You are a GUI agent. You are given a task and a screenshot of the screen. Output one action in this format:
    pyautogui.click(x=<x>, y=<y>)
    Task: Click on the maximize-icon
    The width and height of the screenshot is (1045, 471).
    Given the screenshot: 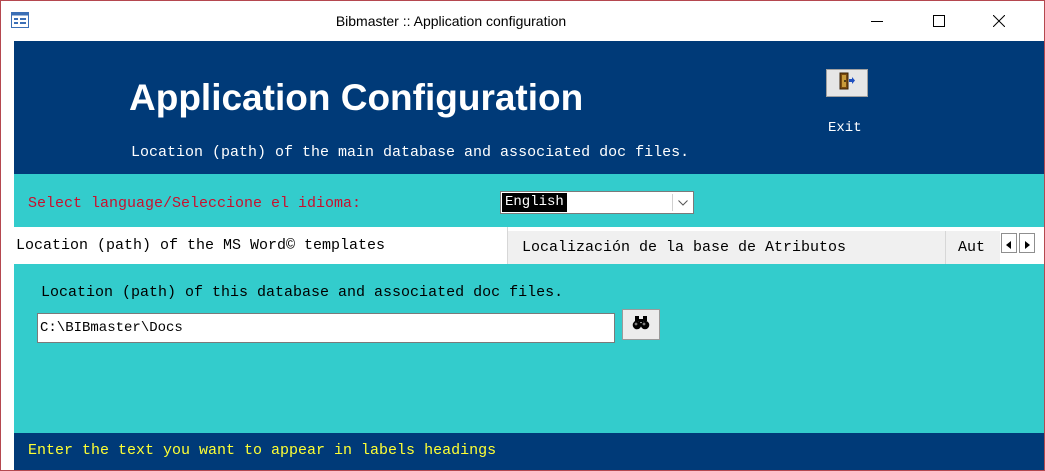 What is the action you would take?
    pyautogui.click(x=939, y=21)
    